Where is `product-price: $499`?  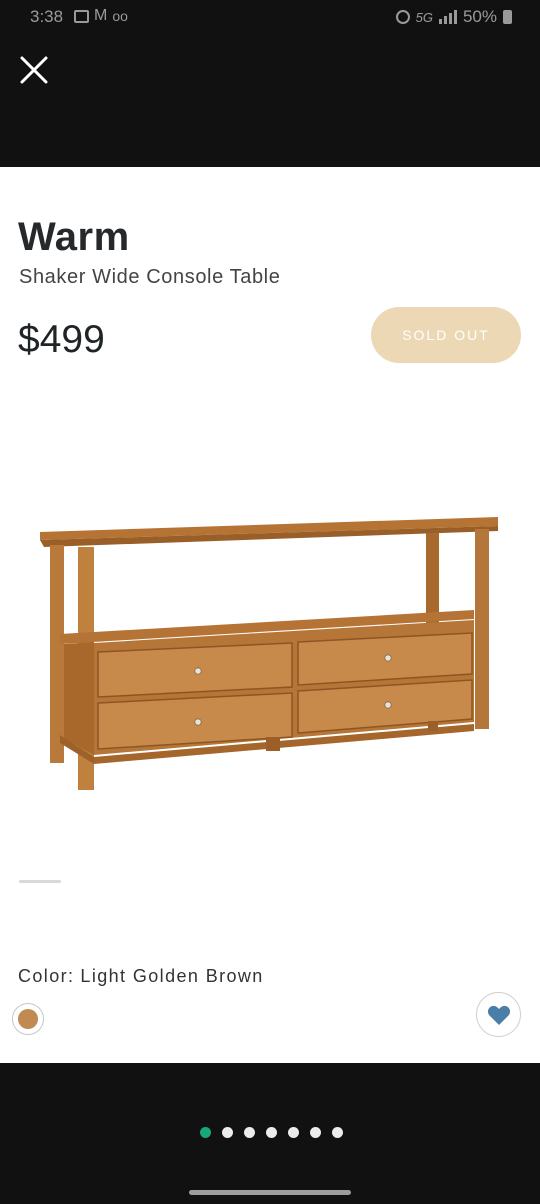
product-price: $499 is located at coordinates (61, 339).